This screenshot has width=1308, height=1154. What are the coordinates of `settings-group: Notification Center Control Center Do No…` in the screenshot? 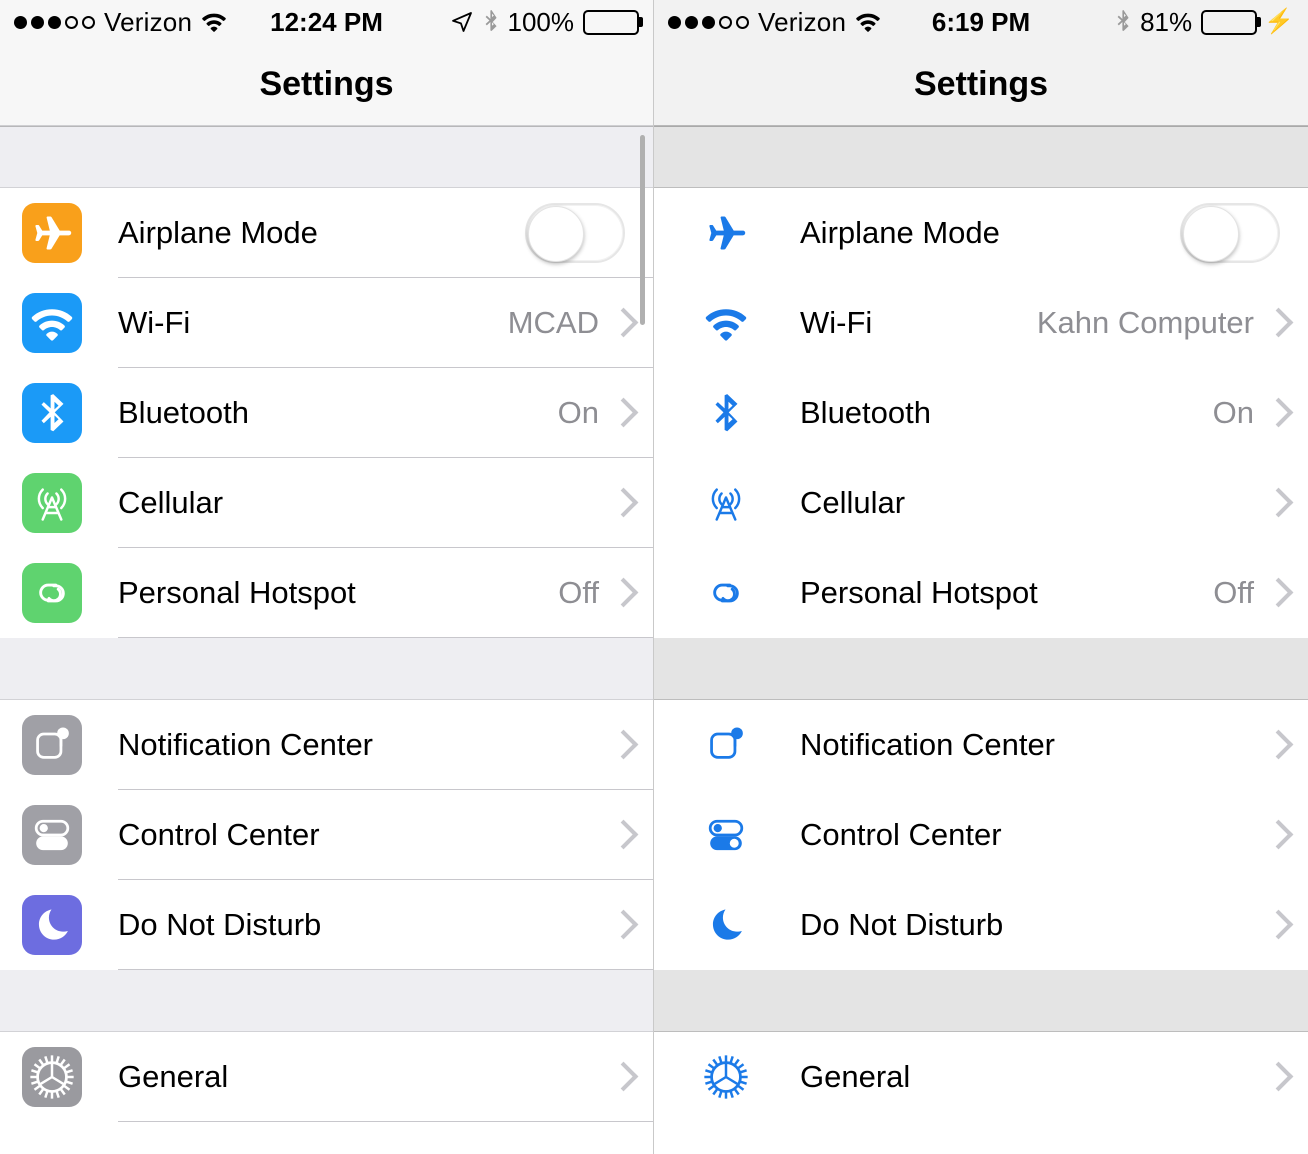 It's located at (981, 835).